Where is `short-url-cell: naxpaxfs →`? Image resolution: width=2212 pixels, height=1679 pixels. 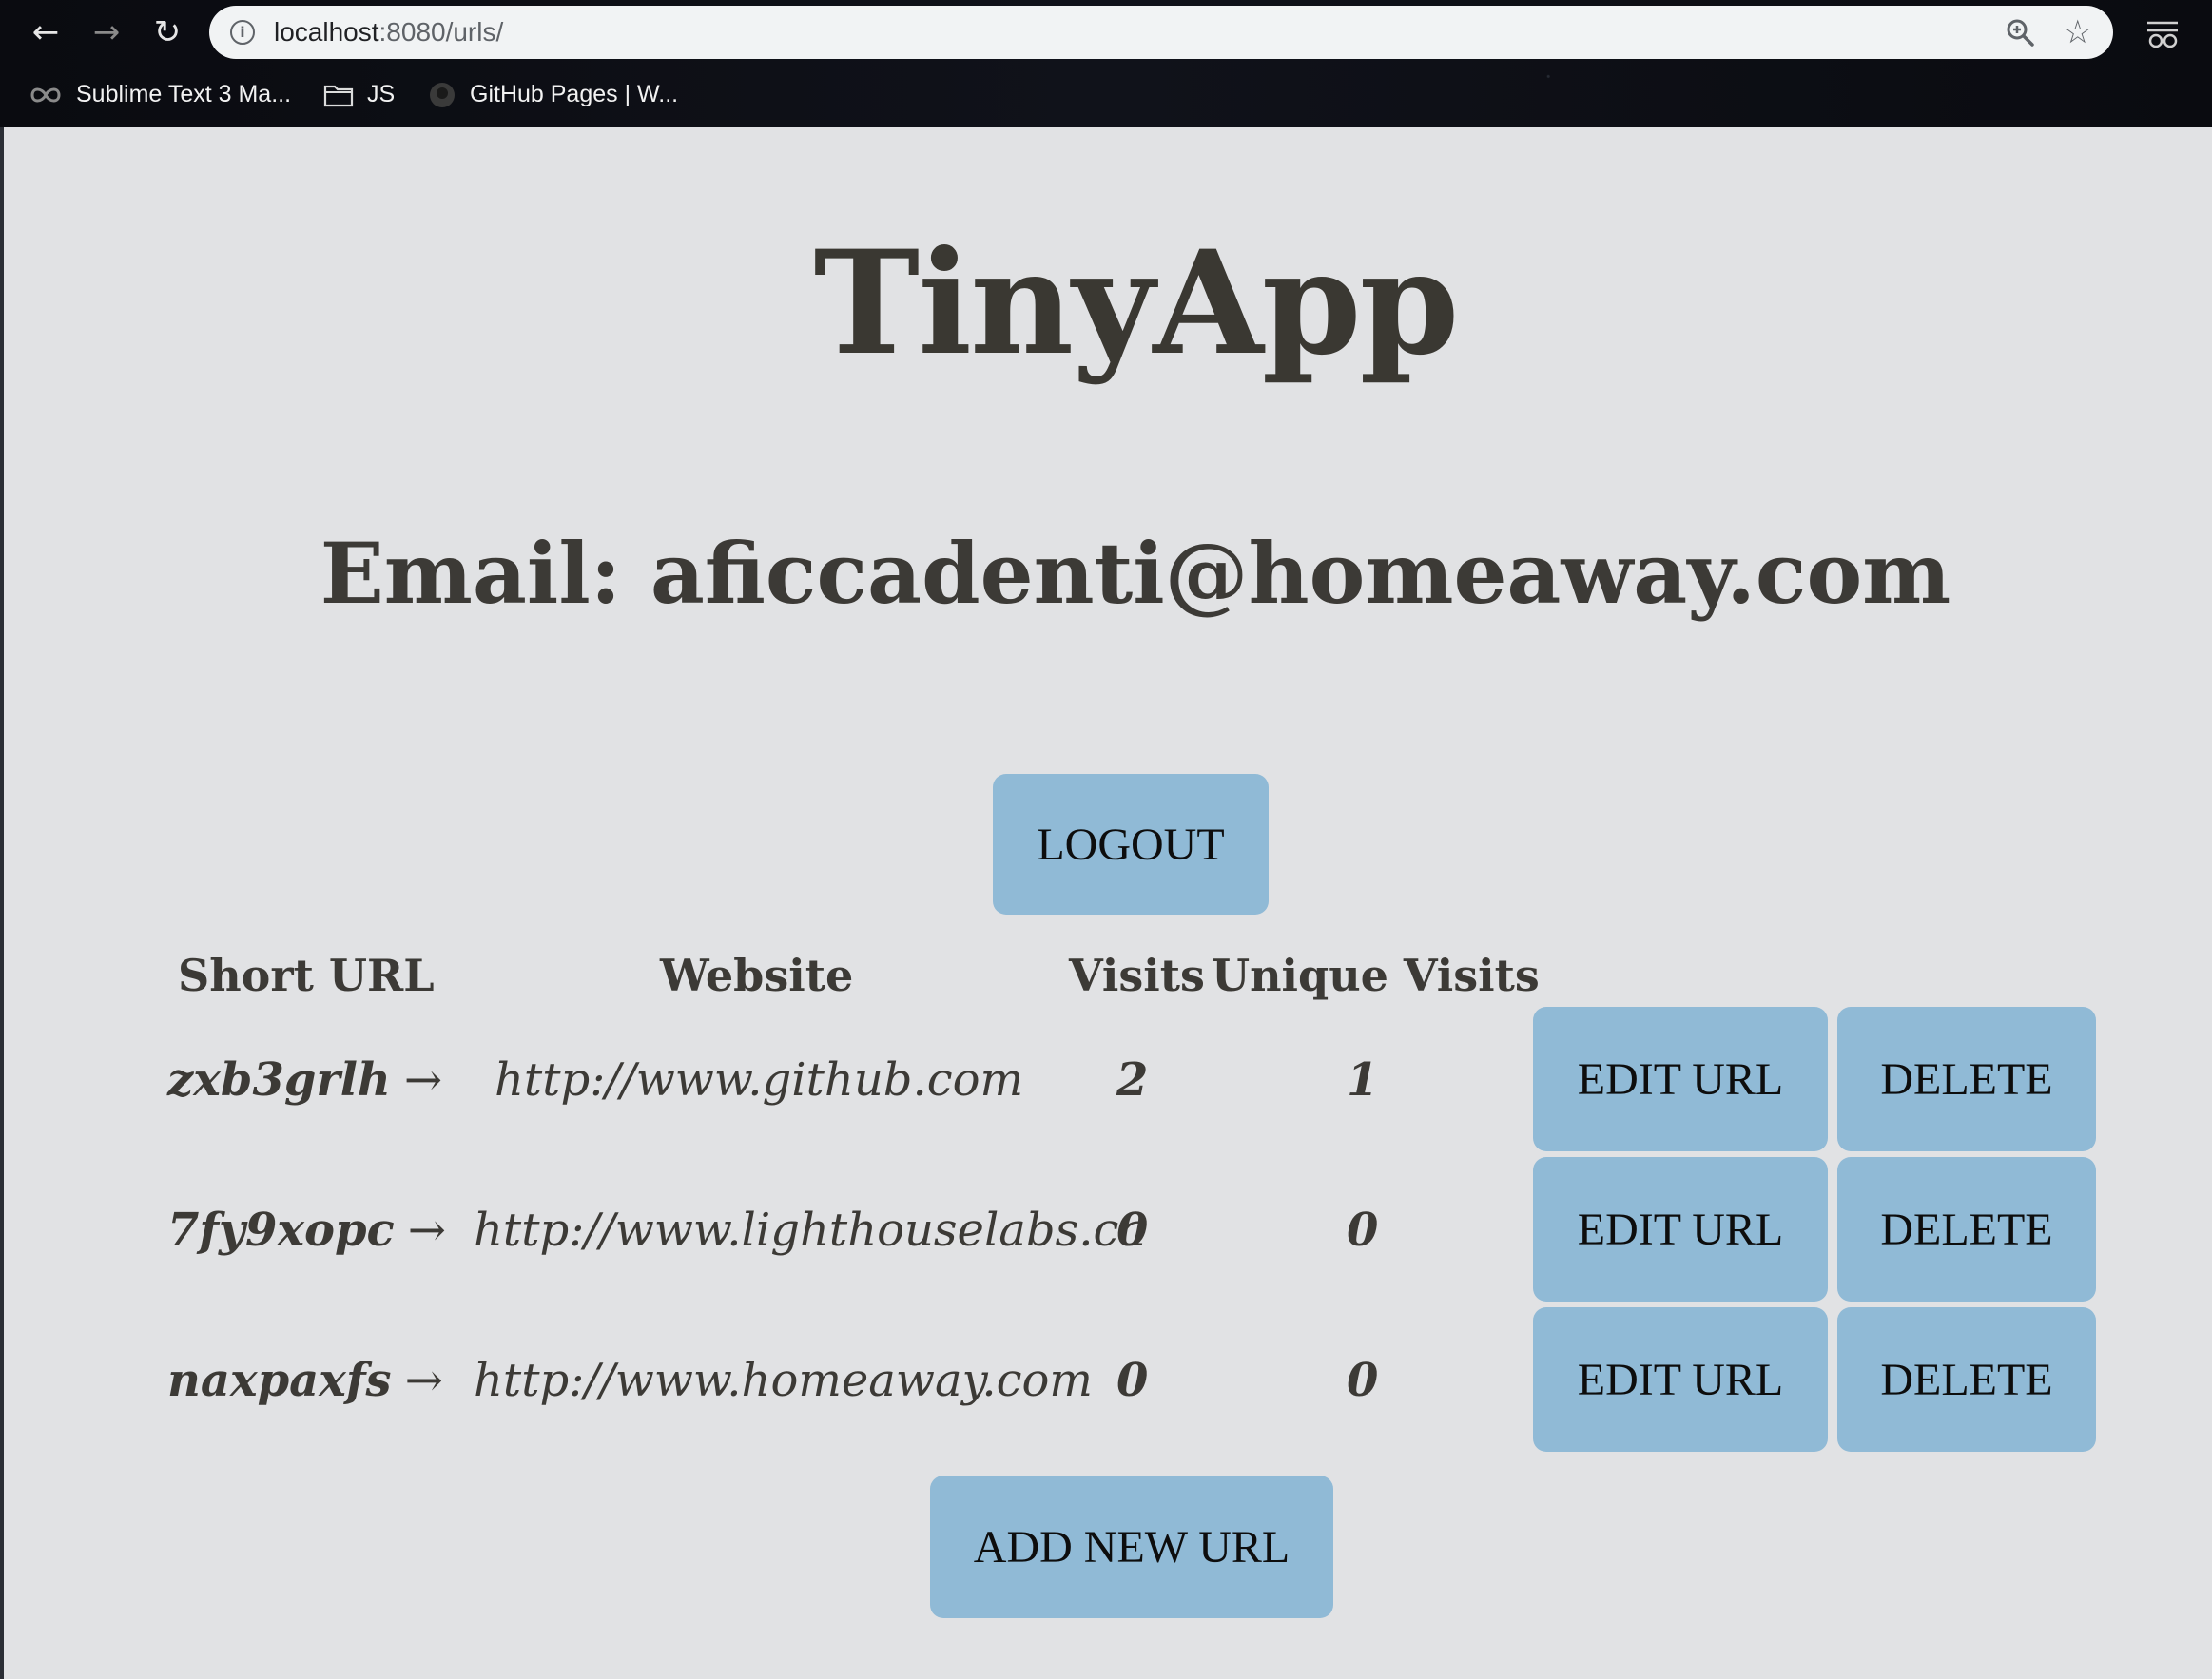 short-url-cell: naxpaxfs → is located at coordinates (305, 1380).